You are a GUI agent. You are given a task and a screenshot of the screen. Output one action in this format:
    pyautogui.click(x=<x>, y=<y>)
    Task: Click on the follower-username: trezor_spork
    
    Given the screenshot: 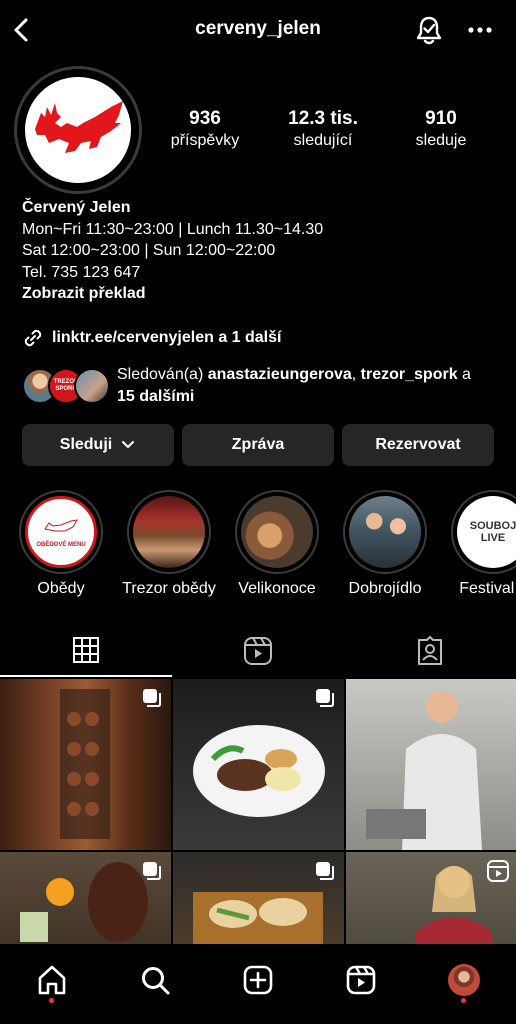 What is the action you would take?
    pyautogui.click(x=409, y=374)
    